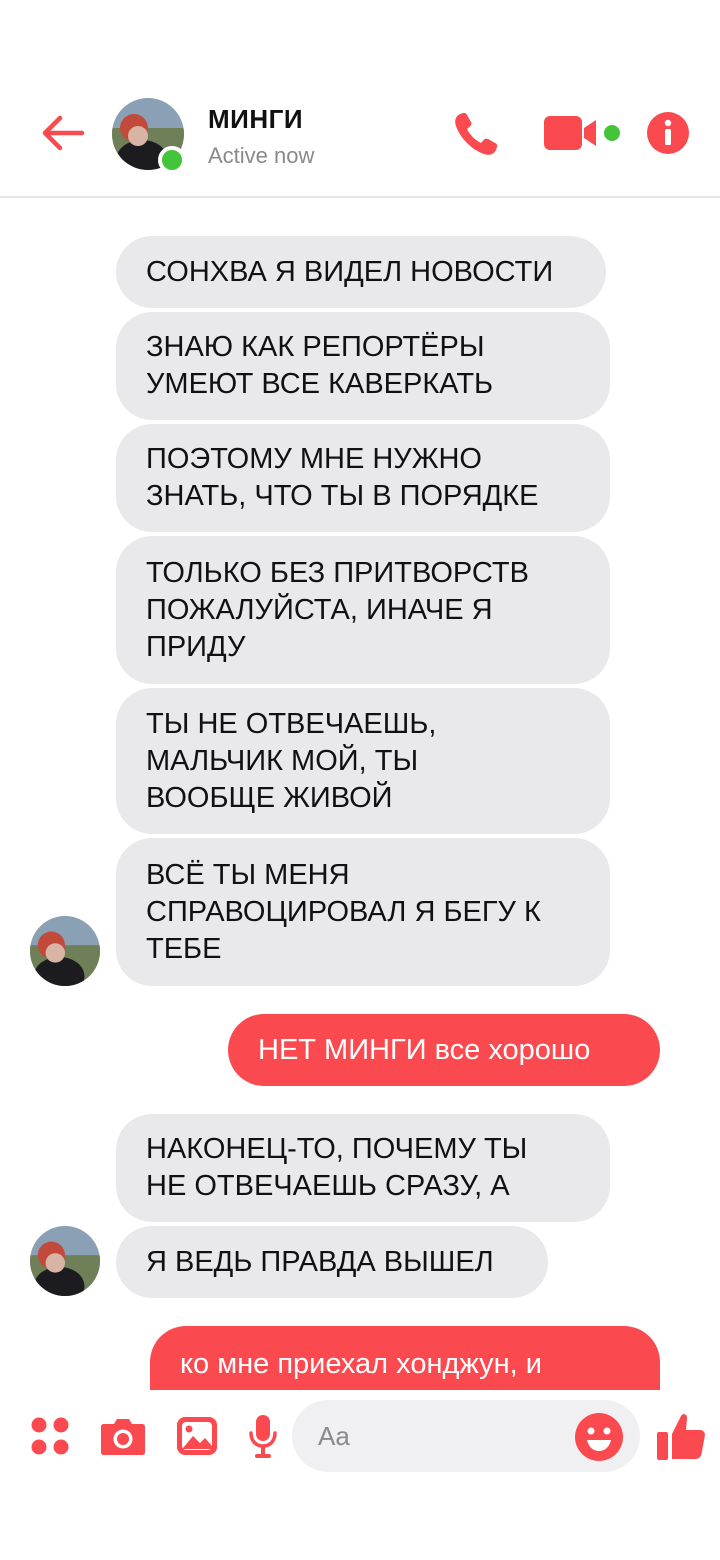 This screenshot has height=1560, width=720. What do you see at coordinates (363, 912) in the screenshot?
I see `message-incoming: ВСЁ ТЫ МЕНЯ СПРАВОЦИРОВАЛ Я БЕГУ К ТЕБЕ` at bounding box center [363, 912].